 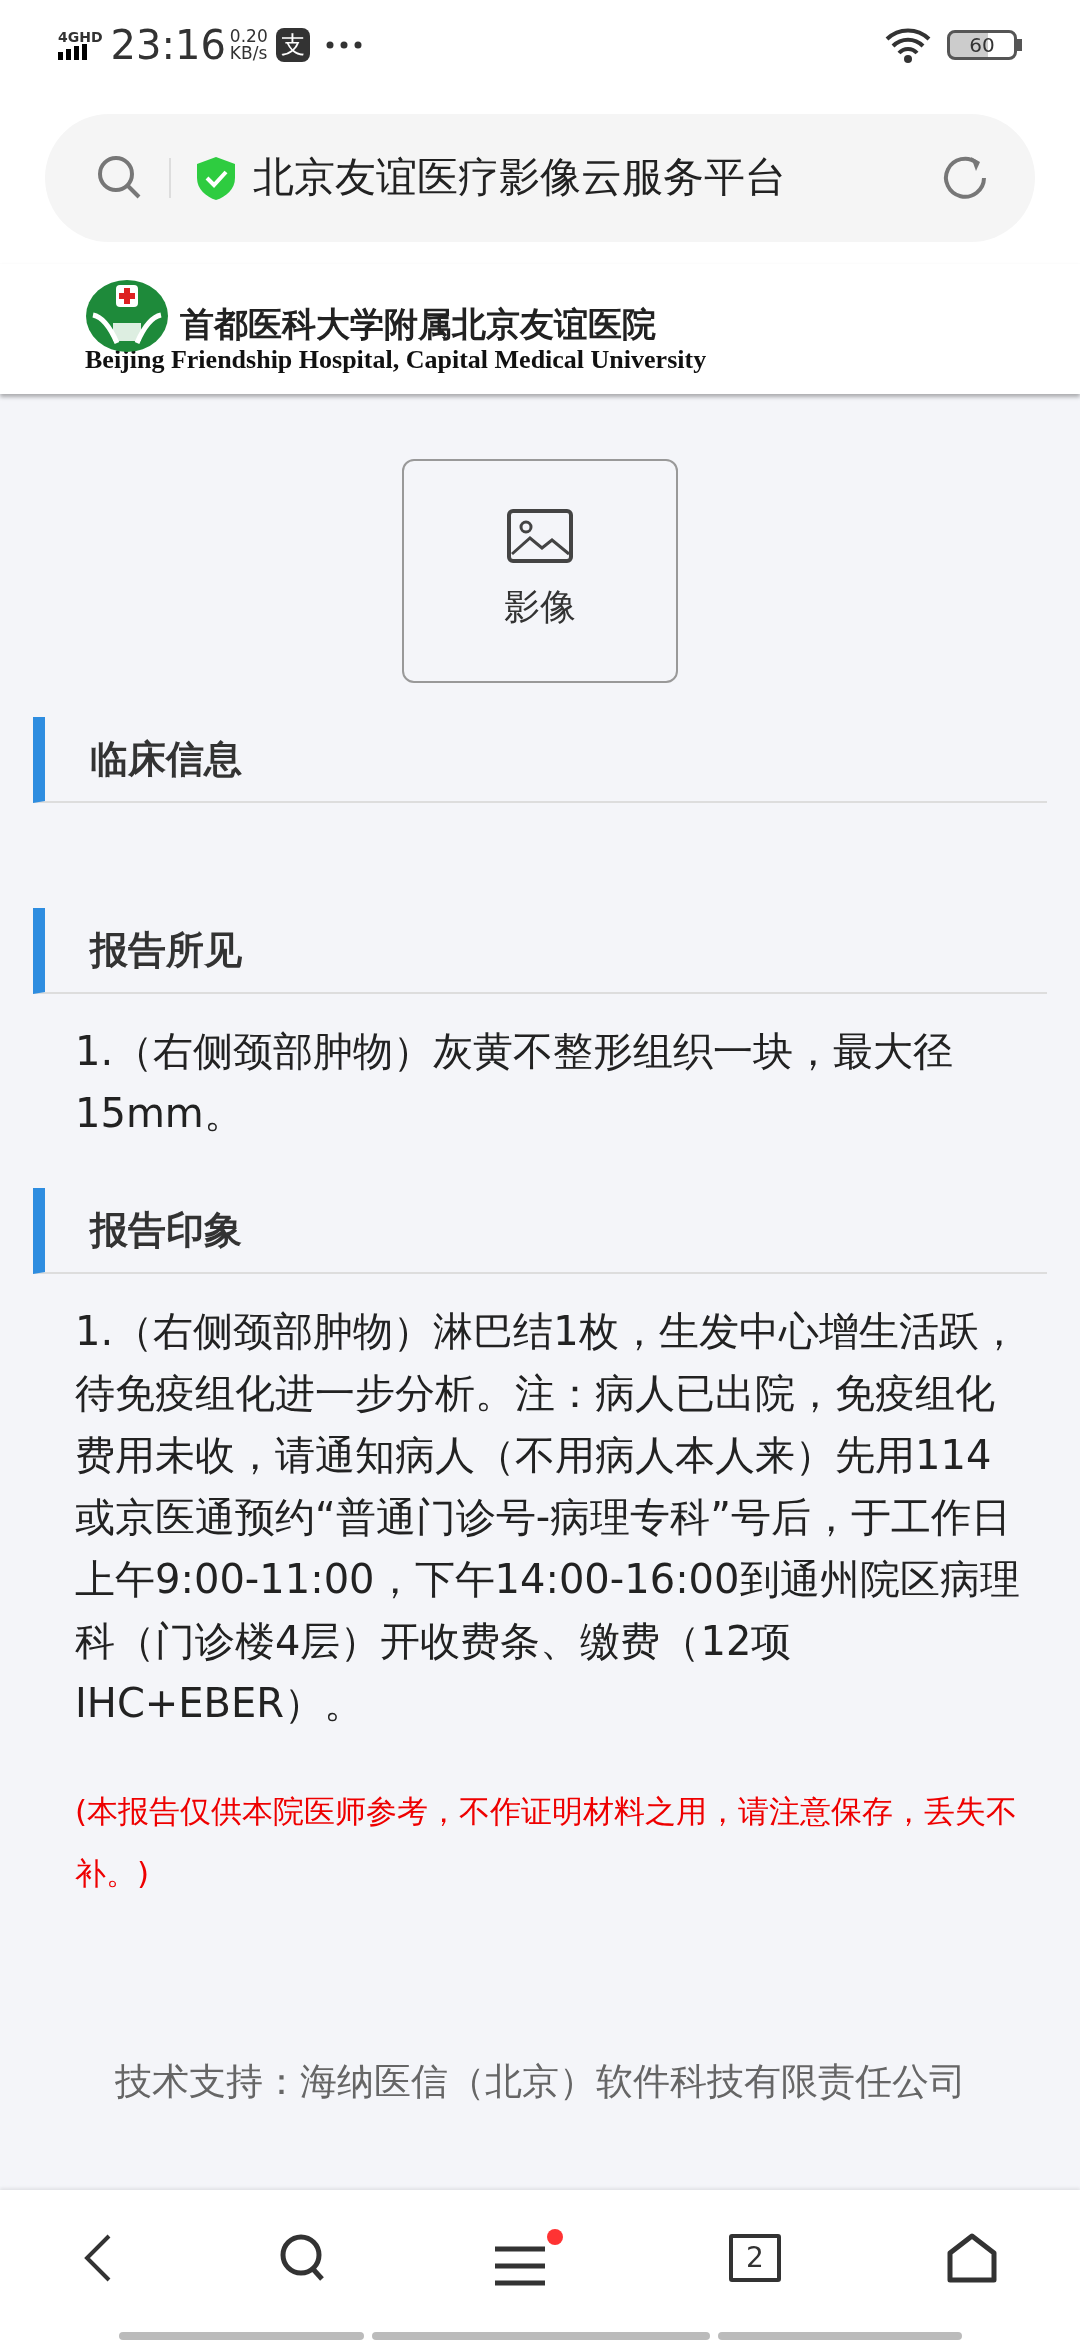 What do you see at coordinates (540, 571) in the screenshot?
I see `image-button: 影像` at bounding box center [540, 571].